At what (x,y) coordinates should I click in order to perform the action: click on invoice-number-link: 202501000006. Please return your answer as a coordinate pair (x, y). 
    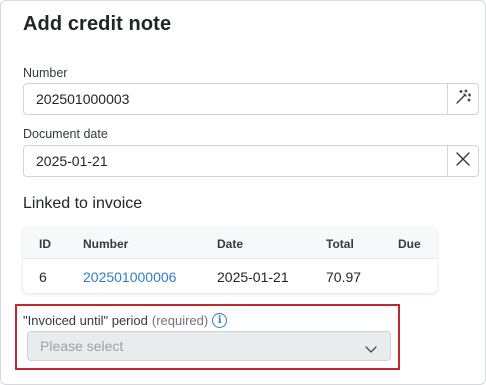
    Looking at the image, I should click on (129, 277).